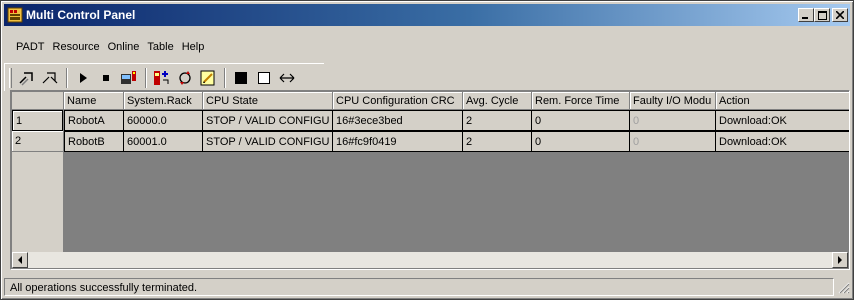 This screenshot has width=854, height=300. What do you see at coordinates (83, 78) in the screenshot?
I see `play-icon` at bounding box center [83, 78].